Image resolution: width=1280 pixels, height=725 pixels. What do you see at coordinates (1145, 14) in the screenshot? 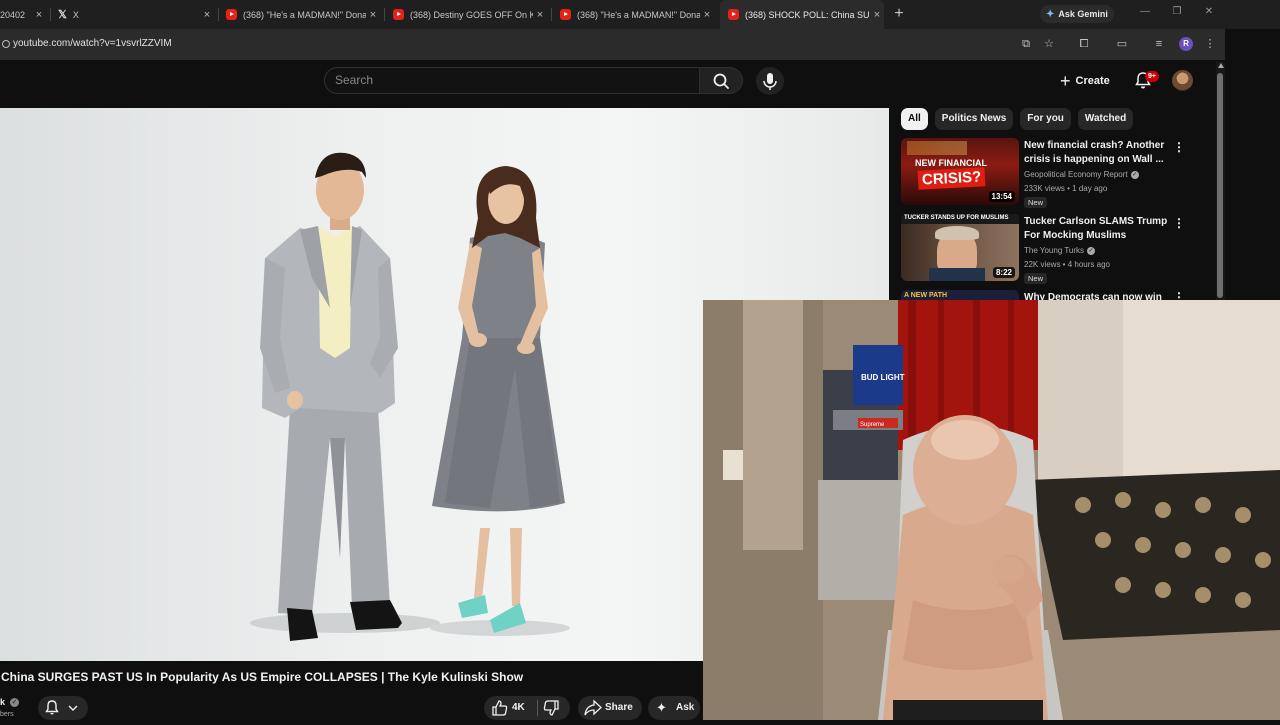
I see `minimize-icon: —` at bounding box center [1145, 14].